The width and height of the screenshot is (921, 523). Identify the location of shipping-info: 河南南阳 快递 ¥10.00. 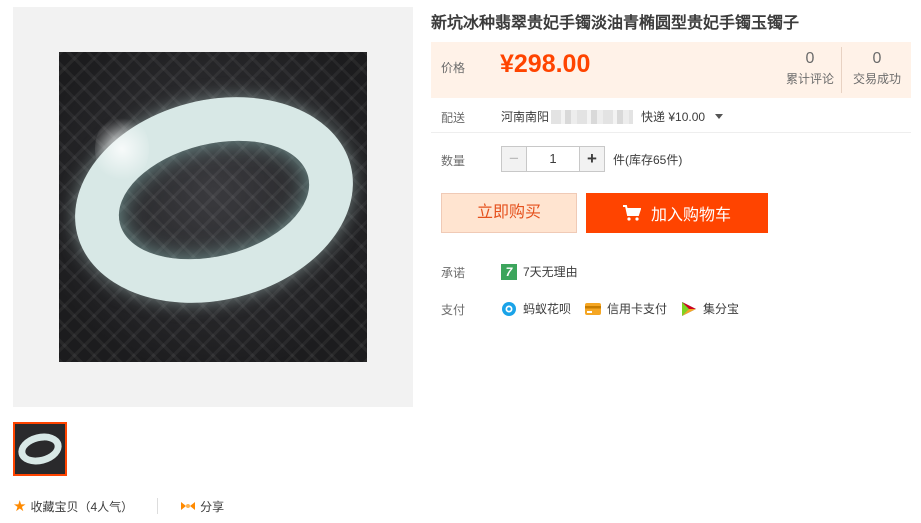
(612, 116).